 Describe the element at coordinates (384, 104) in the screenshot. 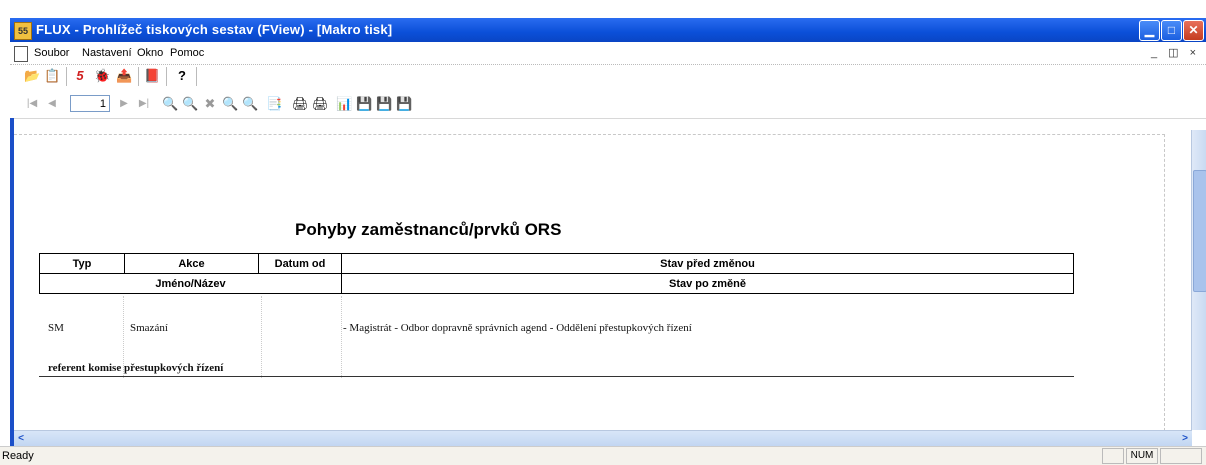

I see `save-as-icon: 💾` at that location.